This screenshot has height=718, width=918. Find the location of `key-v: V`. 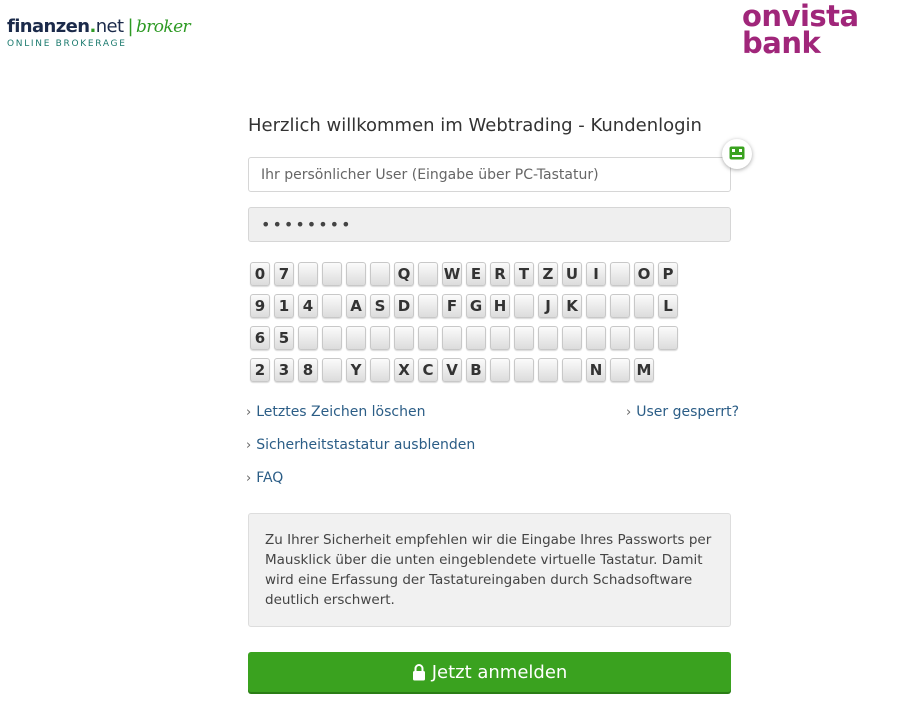

key-v: V is located at coordinates (452, 370).